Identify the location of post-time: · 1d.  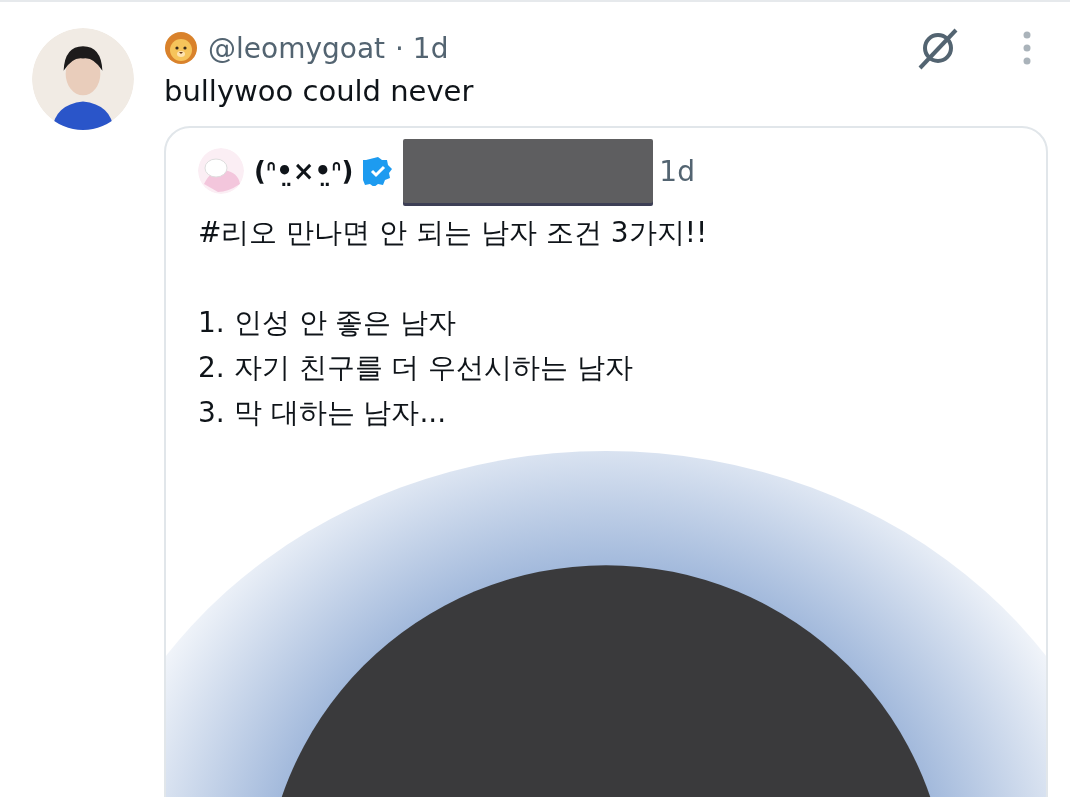
(422, 48).